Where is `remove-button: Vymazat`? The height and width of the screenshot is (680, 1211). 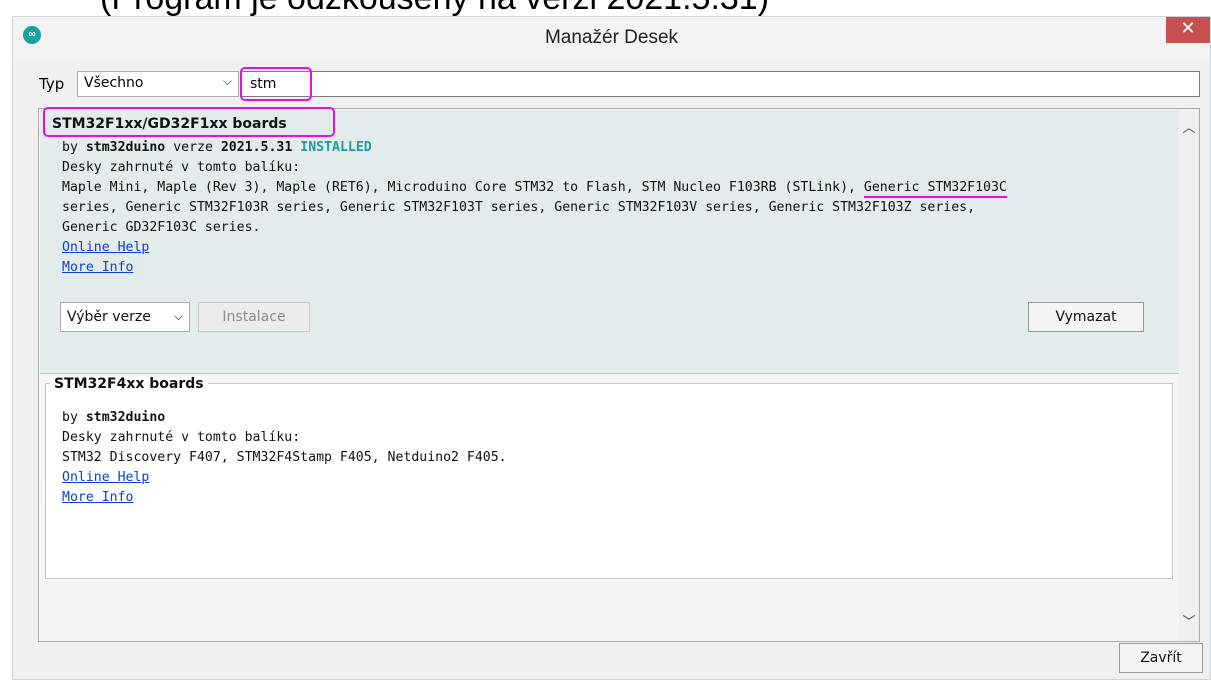 remove-button: Vymazat is located at coordinates (1086, 317).